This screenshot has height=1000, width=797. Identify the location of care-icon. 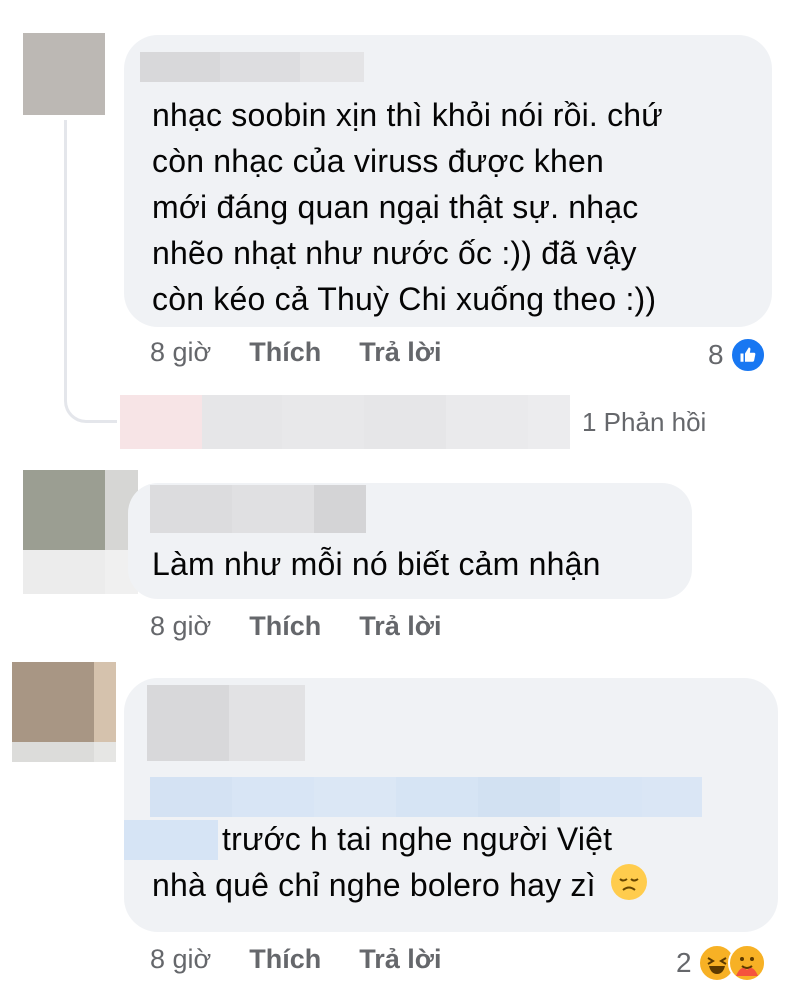
(746, 963).